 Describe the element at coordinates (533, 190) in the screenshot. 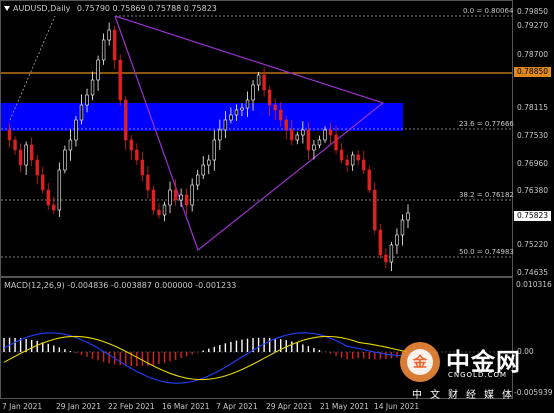

I see `price-tick: 0.76380` at that location.